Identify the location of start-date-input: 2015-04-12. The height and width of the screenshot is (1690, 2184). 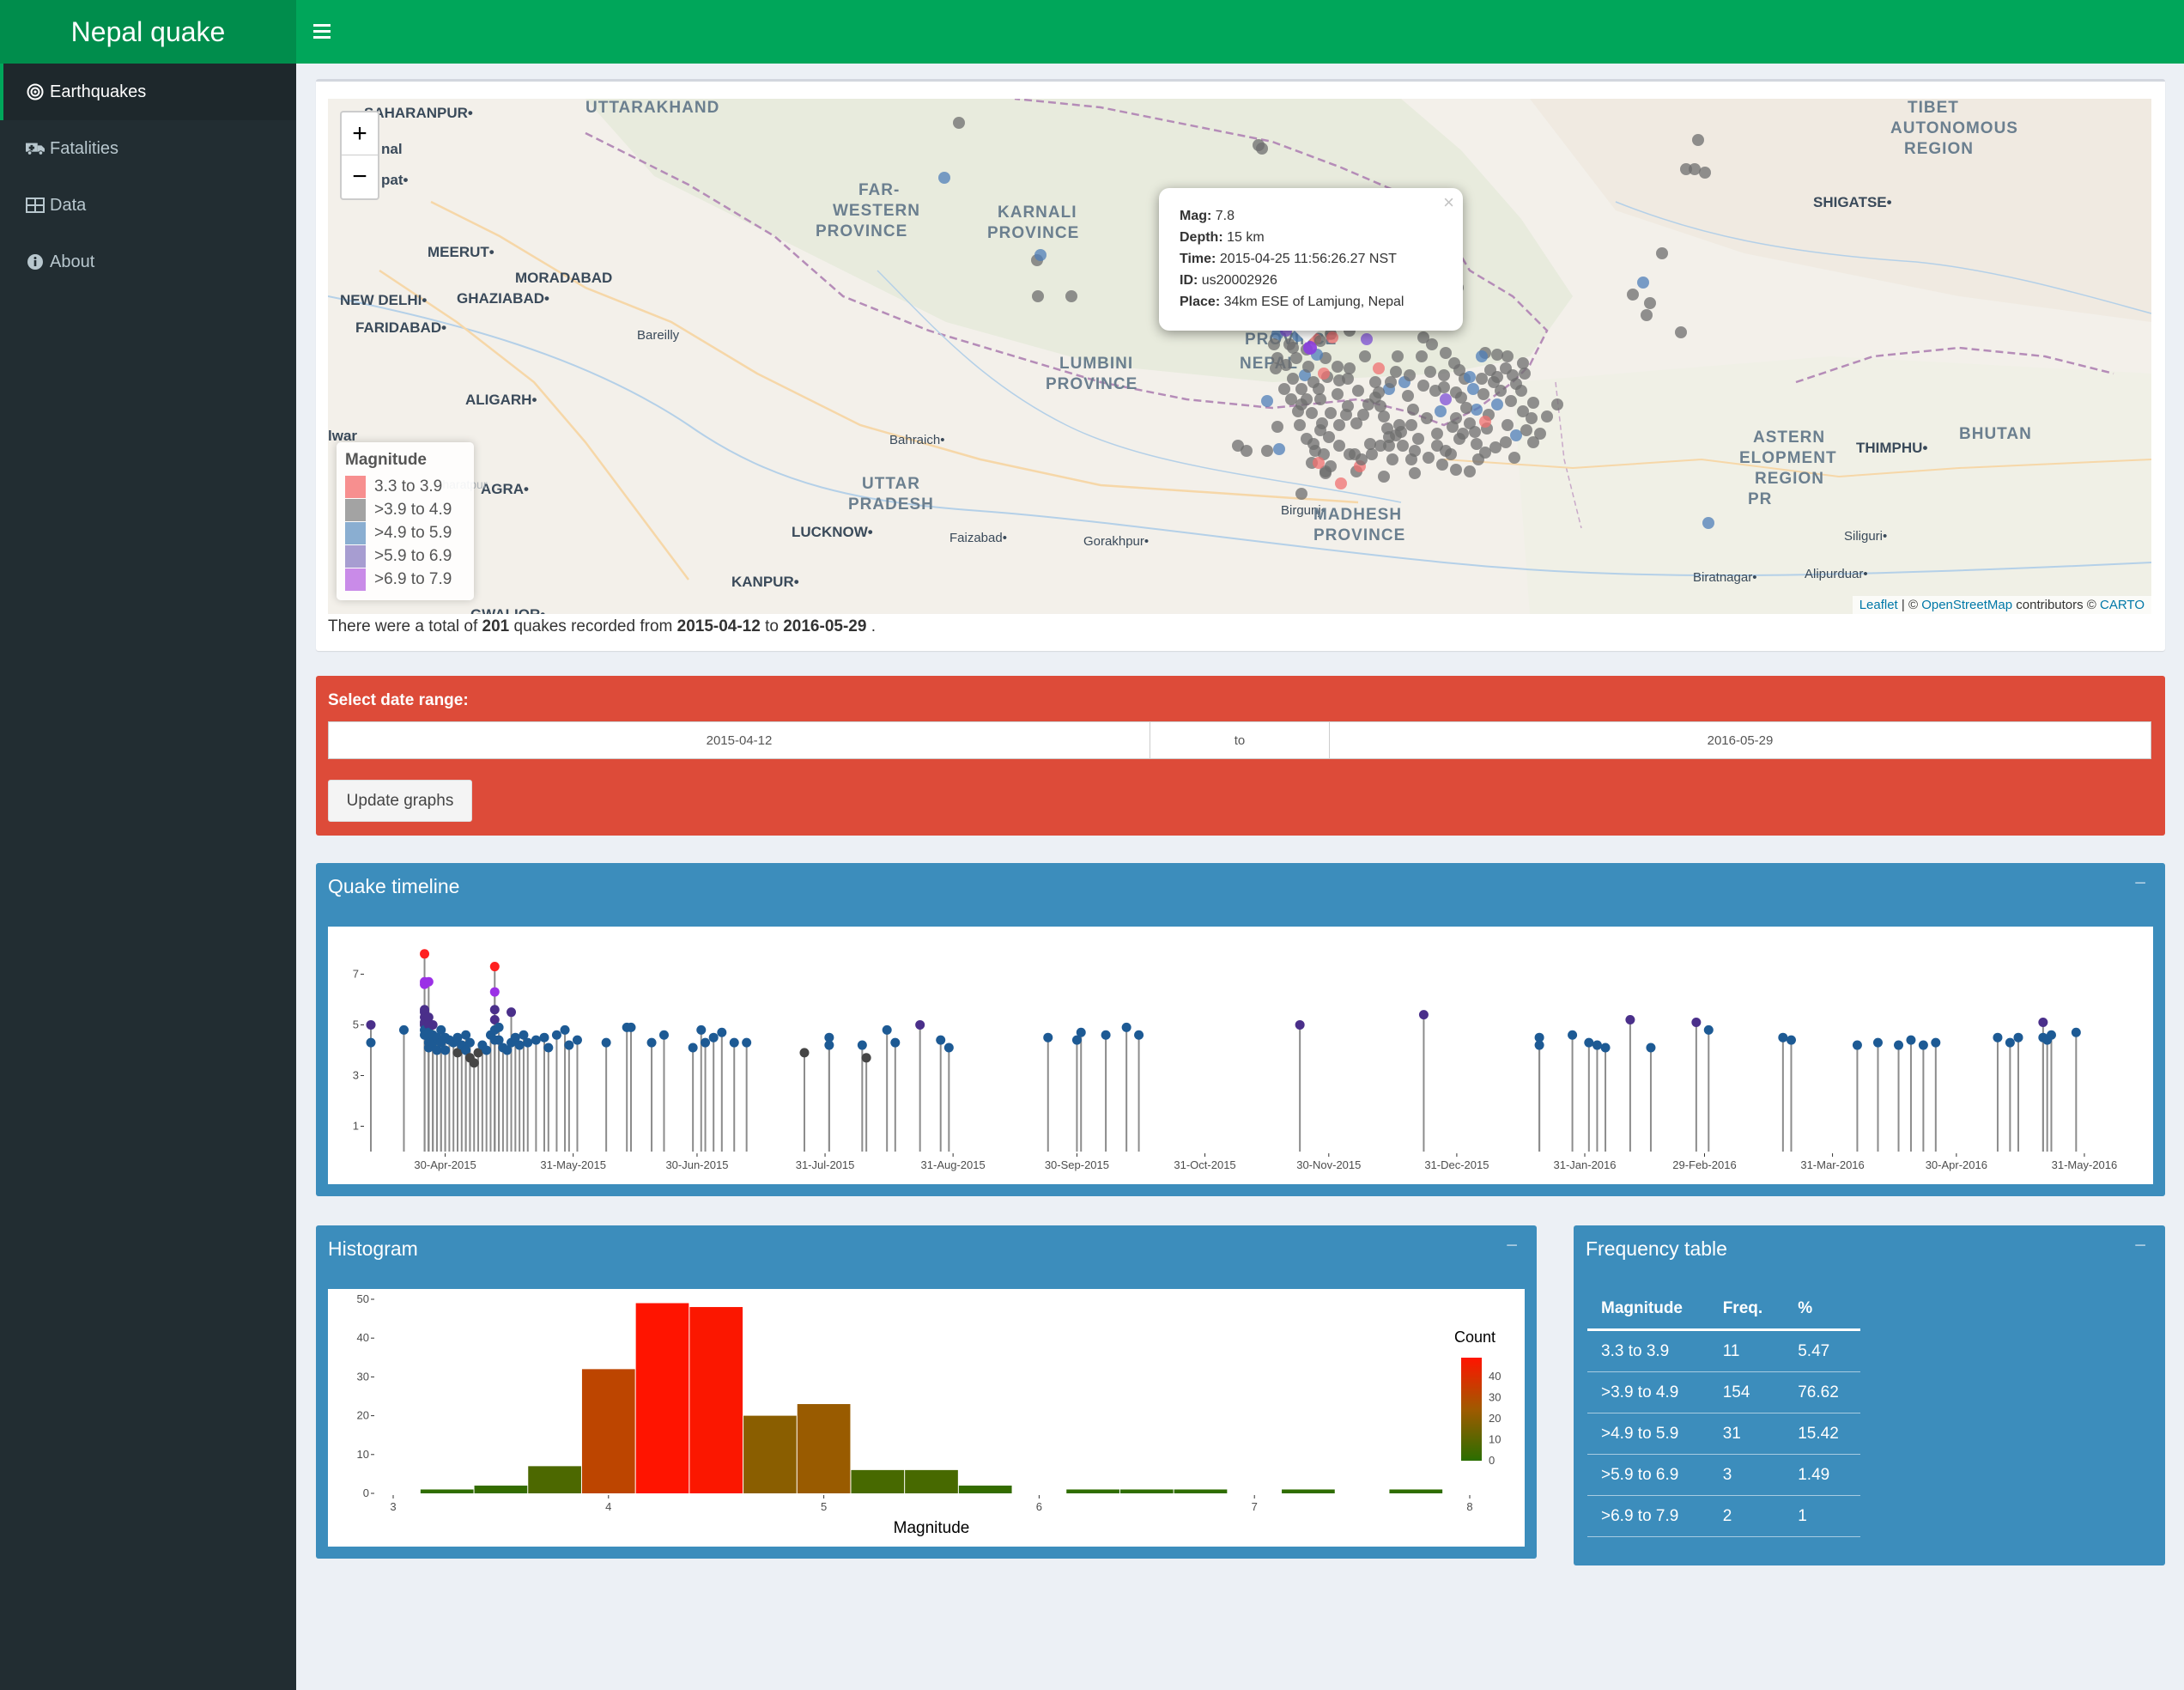
(740, 740).